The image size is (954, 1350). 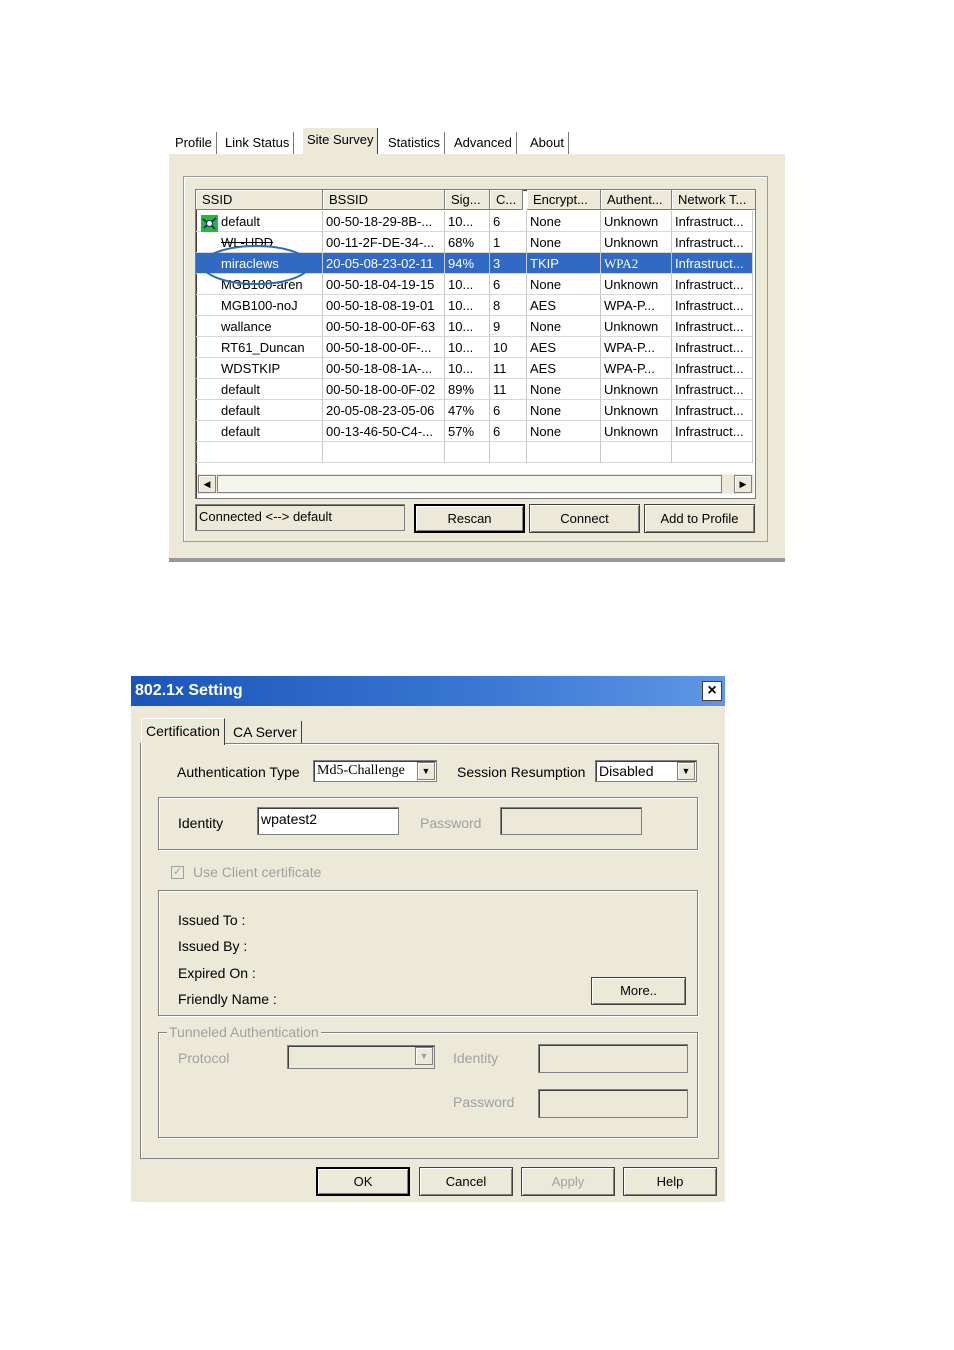 I want to click on cell-signal: 89%, so click(x=467, y=389).